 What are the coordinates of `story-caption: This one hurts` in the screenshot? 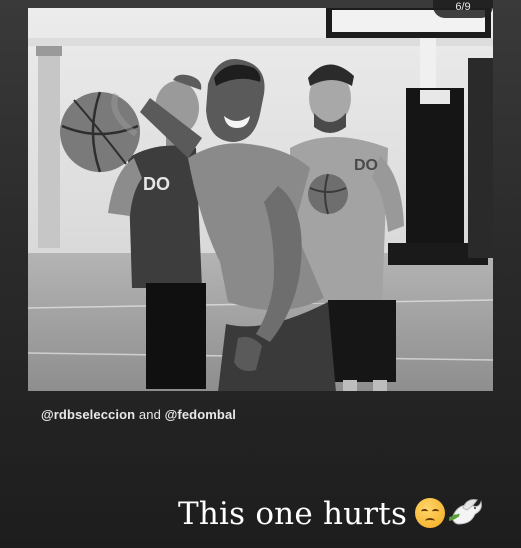 It's located at (330, 514).